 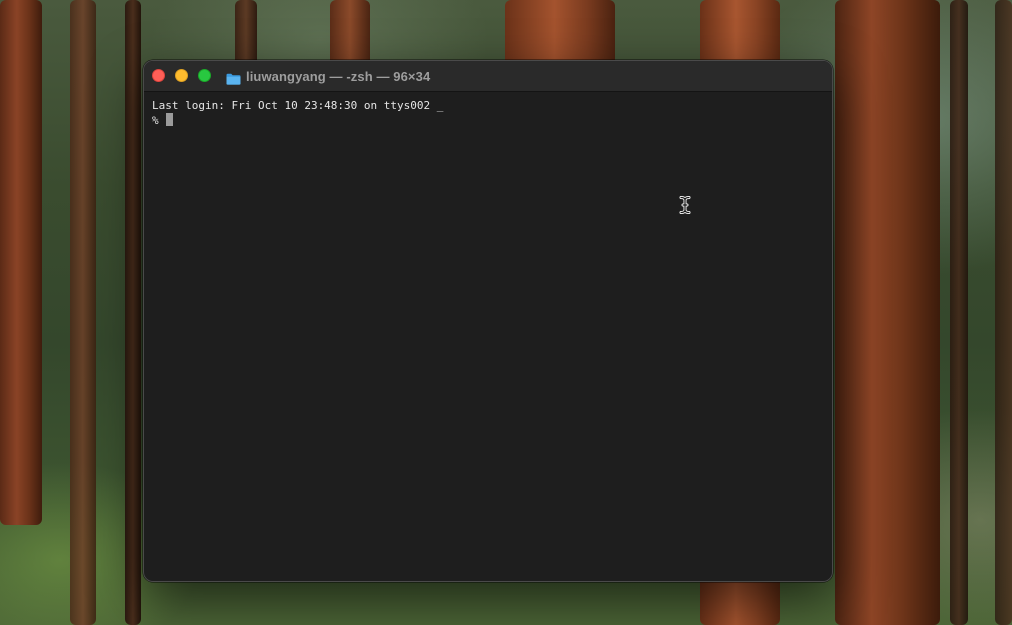 I want to click on window-title-group: liuwangyang — -zsh — 96×34, so click(x=328, y=76).